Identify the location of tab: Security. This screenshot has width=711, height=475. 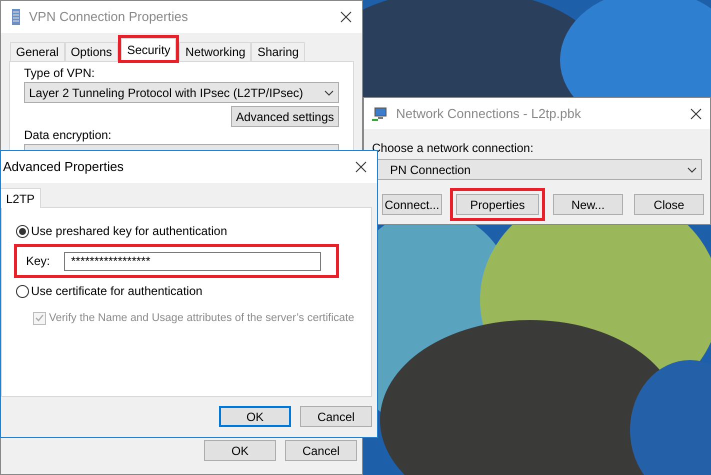
(148, 49).